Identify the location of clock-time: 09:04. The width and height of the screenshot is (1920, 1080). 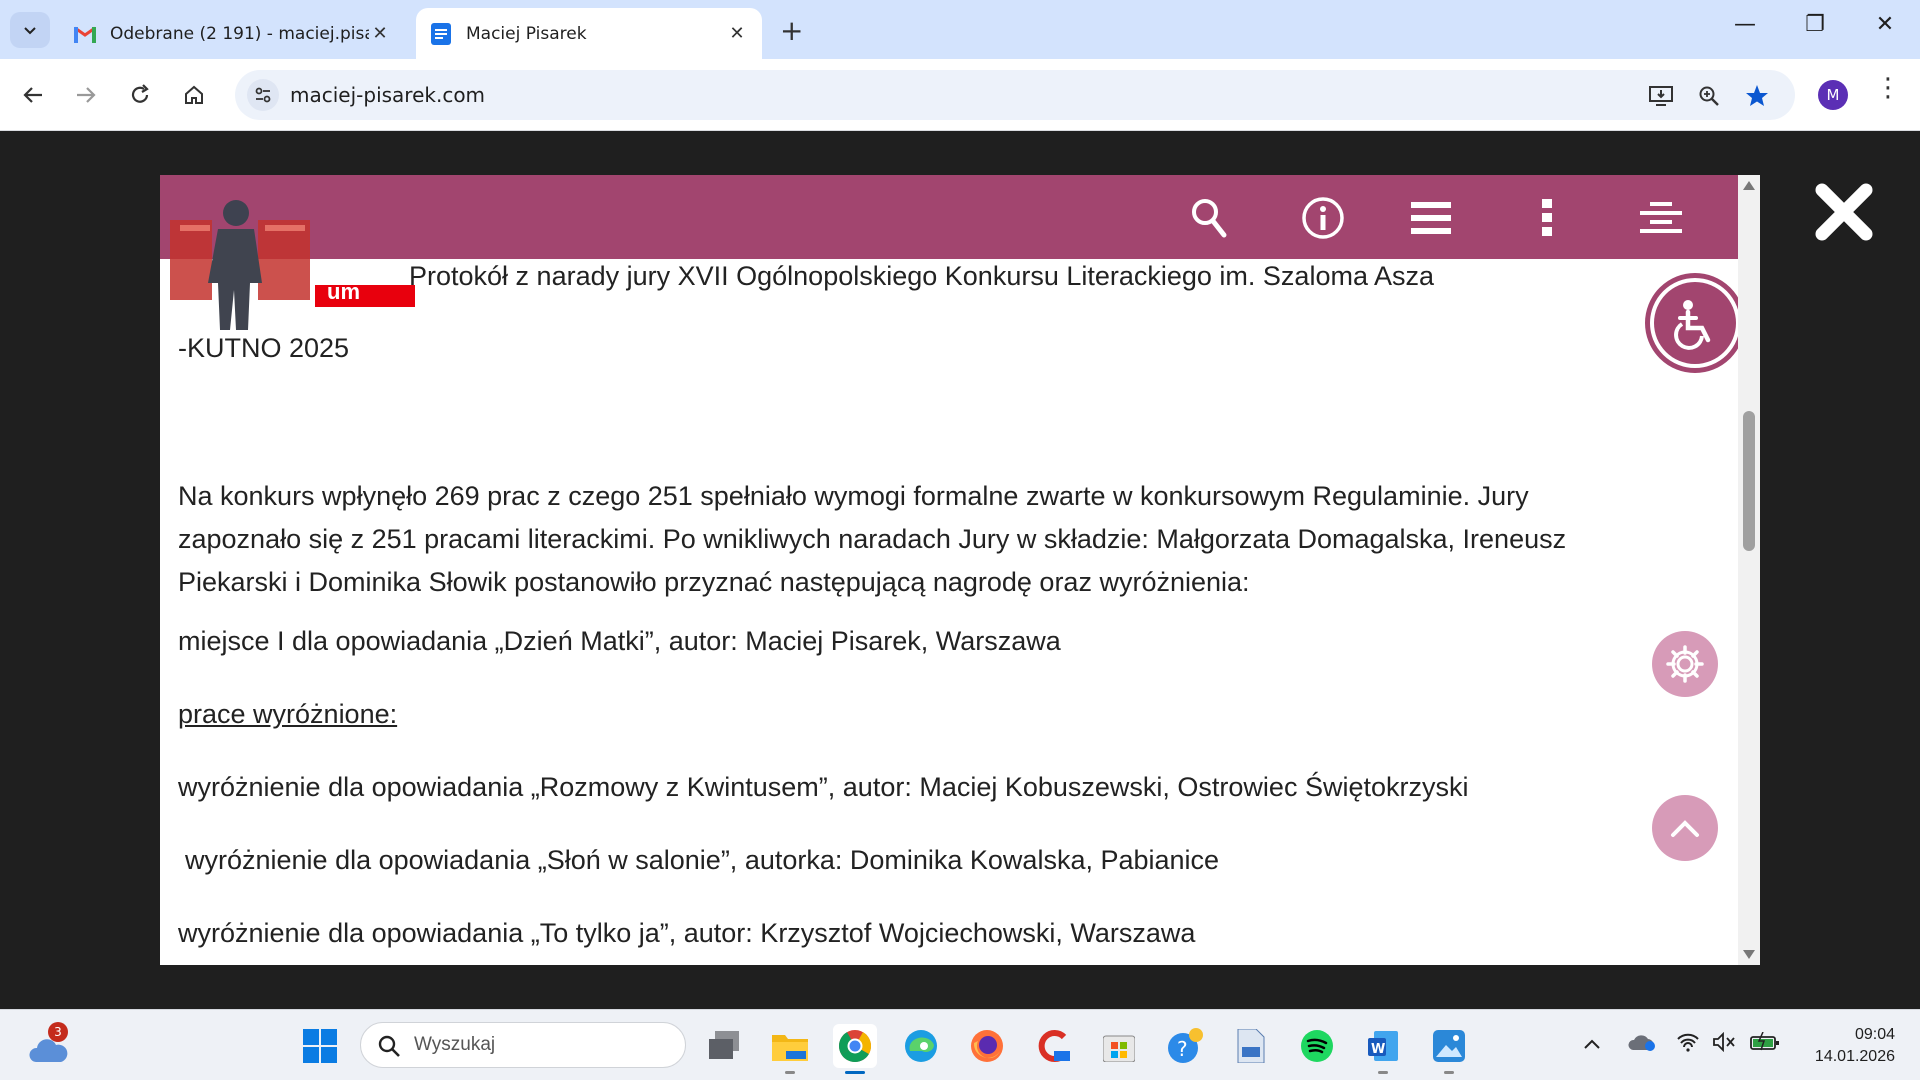
(1874, 1034).